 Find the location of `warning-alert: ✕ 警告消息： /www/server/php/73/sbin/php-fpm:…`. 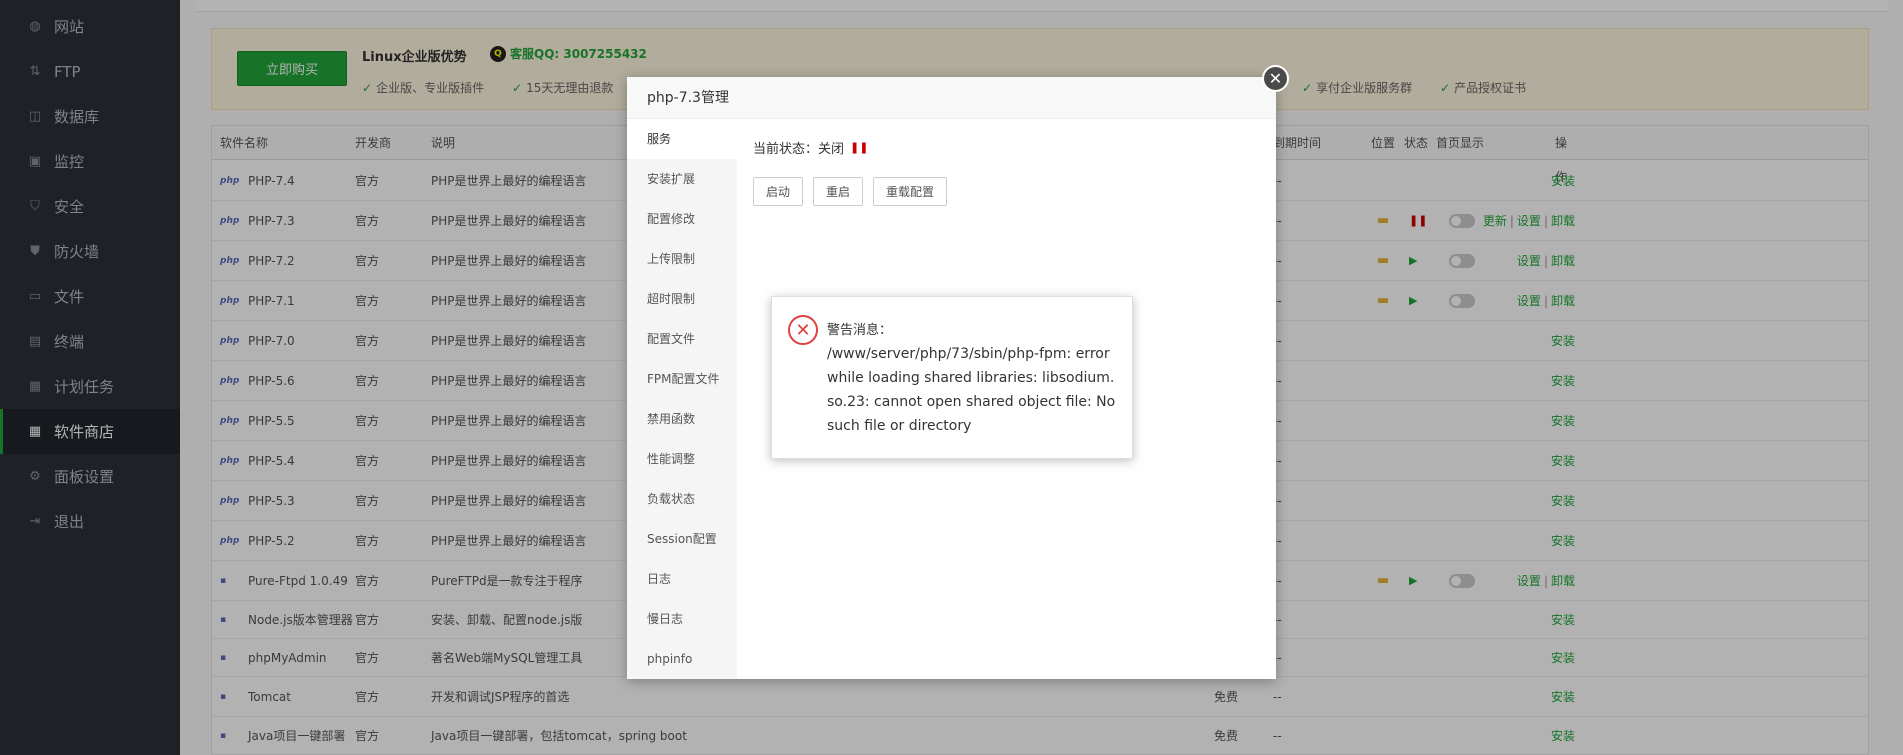

warning-alert: ✕ 警告消息： /www/server/php/73/sbin/php-fpm:… is located at coordinates (952, 377).